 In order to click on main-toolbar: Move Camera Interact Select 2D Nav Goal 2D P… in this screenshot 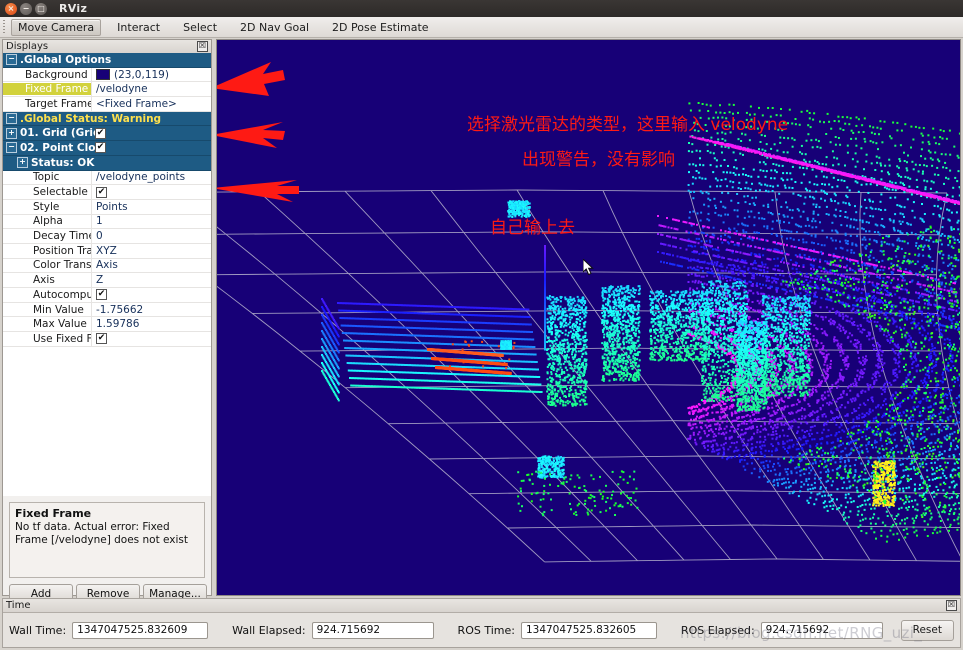, I will do `click(481, 27)`.